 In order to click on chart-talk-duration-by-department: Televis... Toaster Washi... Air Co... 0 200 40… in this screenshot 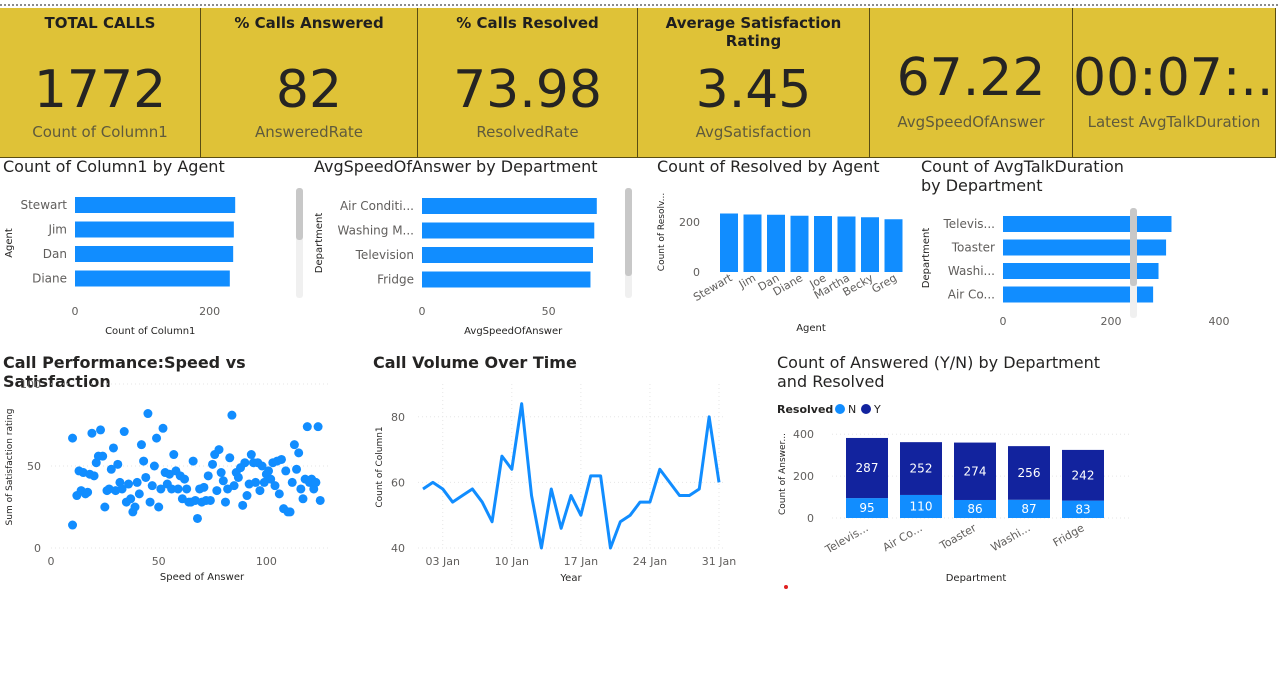, I will do `click(1072, 258)`.